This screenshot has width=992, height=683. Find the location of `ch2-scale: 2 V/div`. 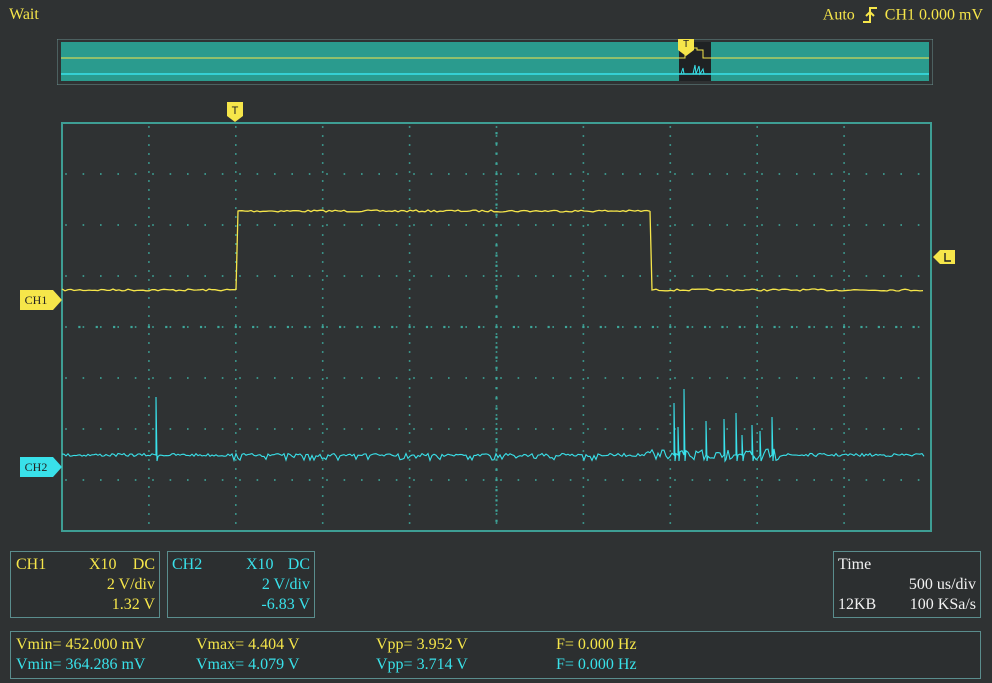

ch2-scale: 2 V/div is located at coordinates (285, 584).